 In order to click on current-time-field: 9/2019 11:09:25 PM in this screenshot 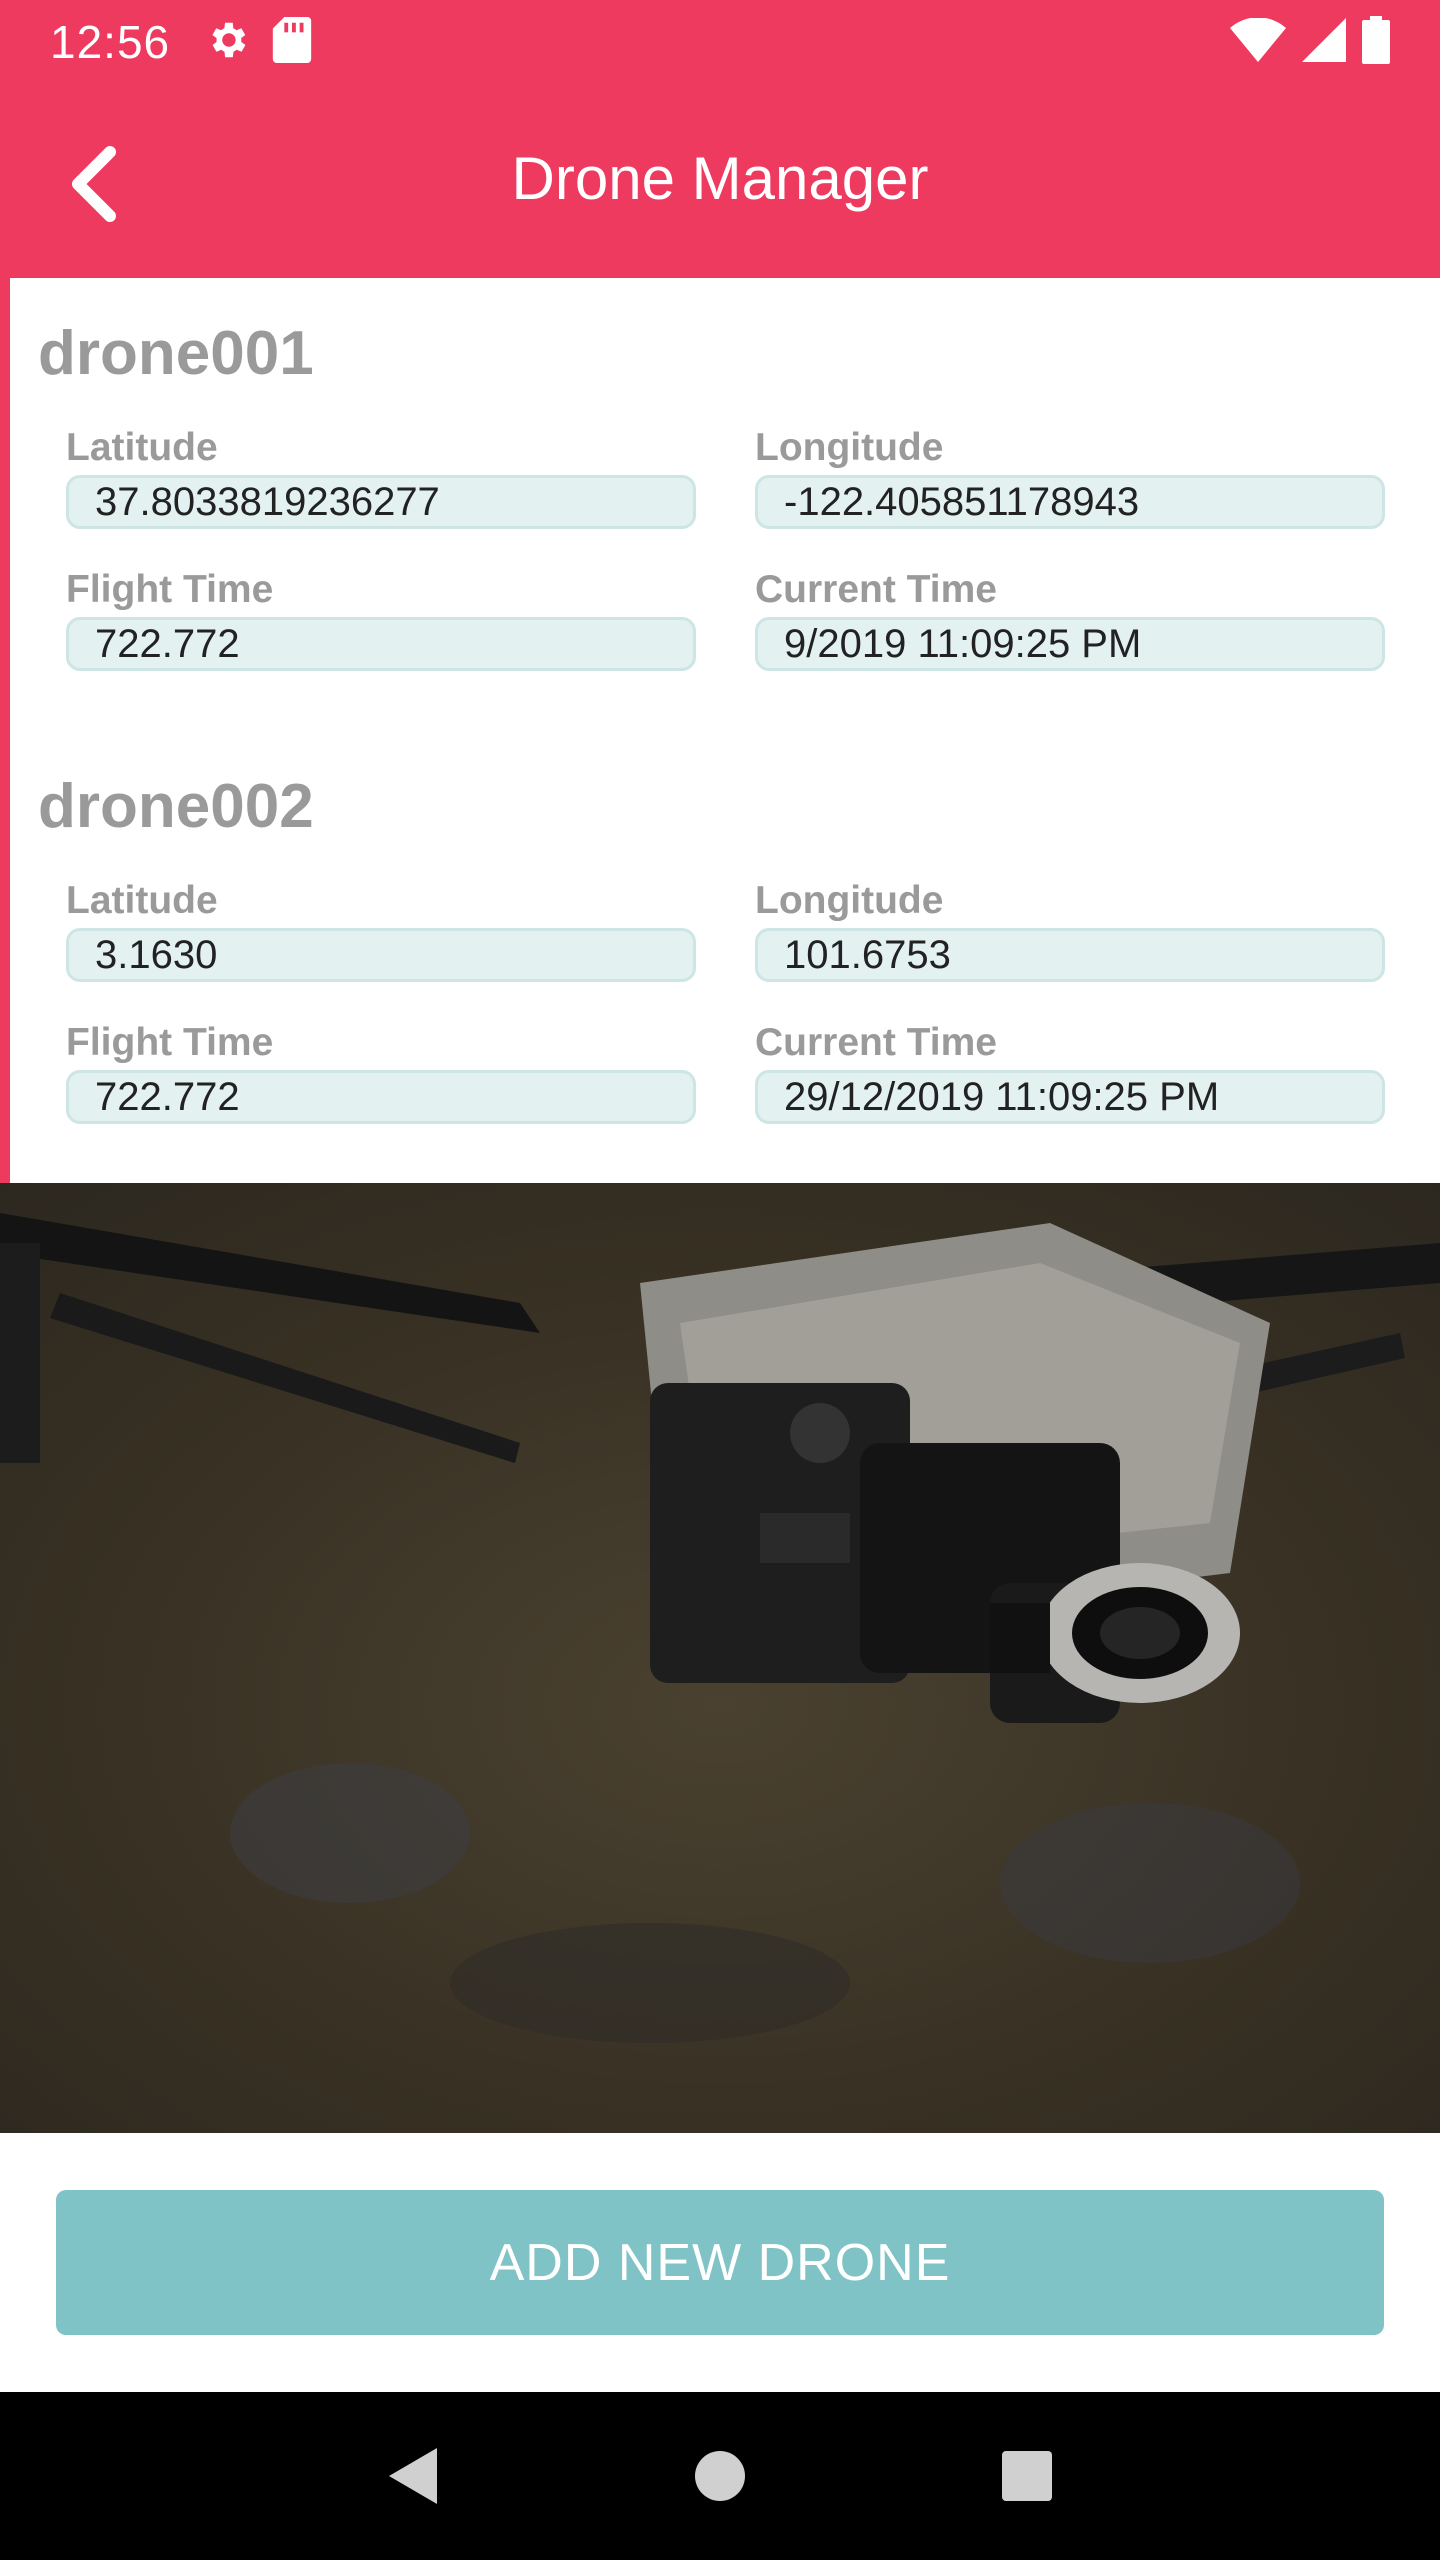, I will do `click(1070, 644)`.